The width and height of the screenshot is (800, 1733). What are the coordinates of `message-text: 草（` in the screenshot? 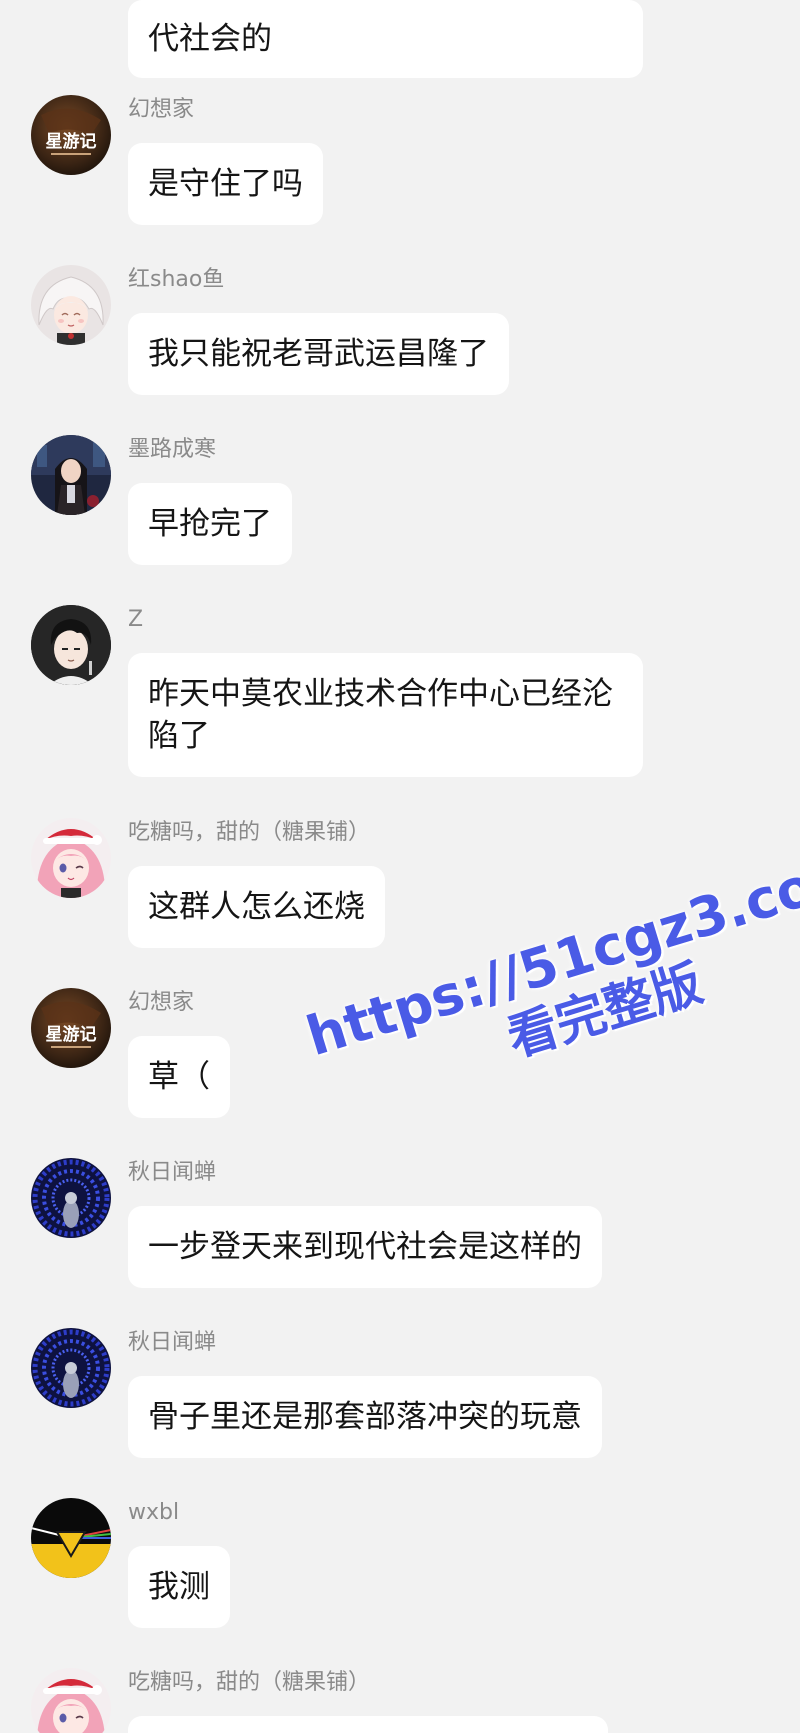 It's located at (179, 1077).